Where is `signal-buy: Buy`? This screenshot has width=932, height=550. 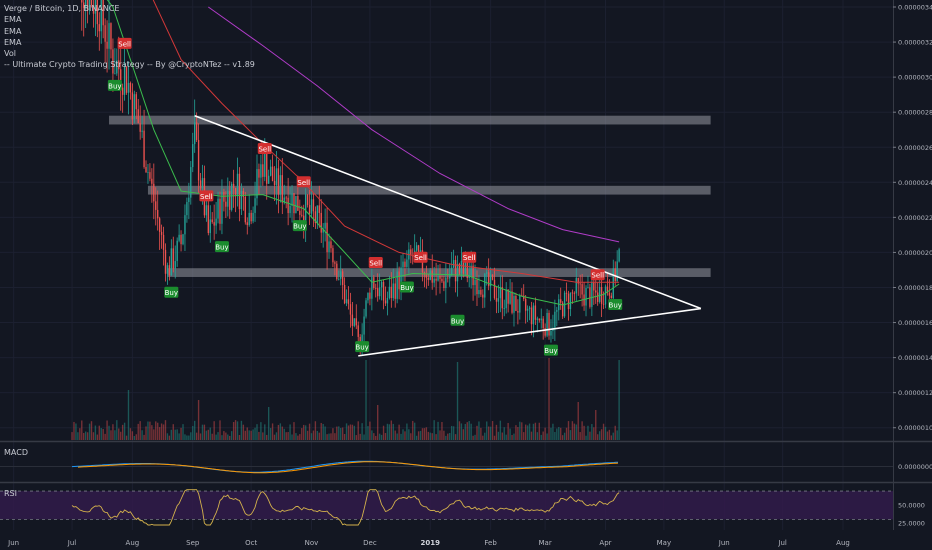 signal-buy: Buy is located at coordinates (615, 305).